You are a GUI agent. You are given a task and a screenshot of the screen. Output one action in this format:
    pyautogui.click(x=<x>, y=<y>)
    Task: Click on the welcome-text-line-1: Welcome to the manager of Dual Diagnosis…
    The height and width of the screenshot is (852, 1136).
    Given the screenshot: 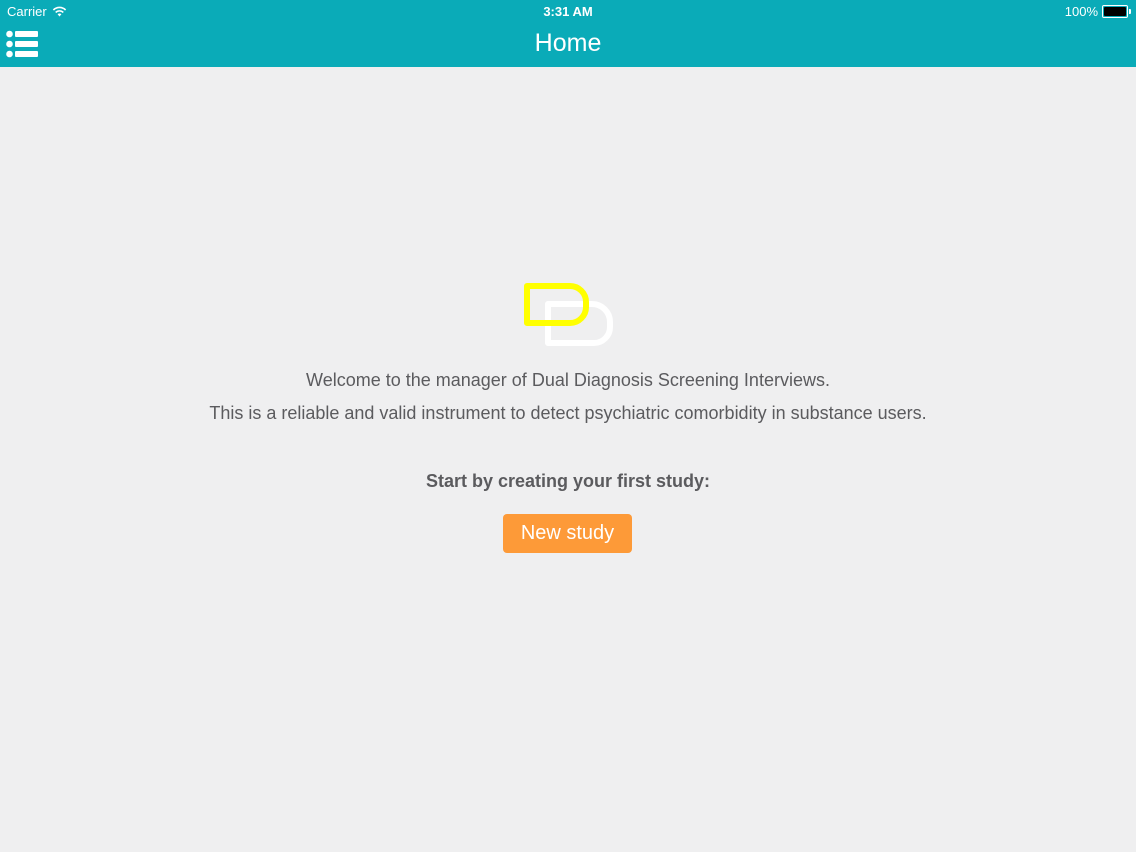 What is the action you would take?
    pyautogui.click(x=568, y=380)
    